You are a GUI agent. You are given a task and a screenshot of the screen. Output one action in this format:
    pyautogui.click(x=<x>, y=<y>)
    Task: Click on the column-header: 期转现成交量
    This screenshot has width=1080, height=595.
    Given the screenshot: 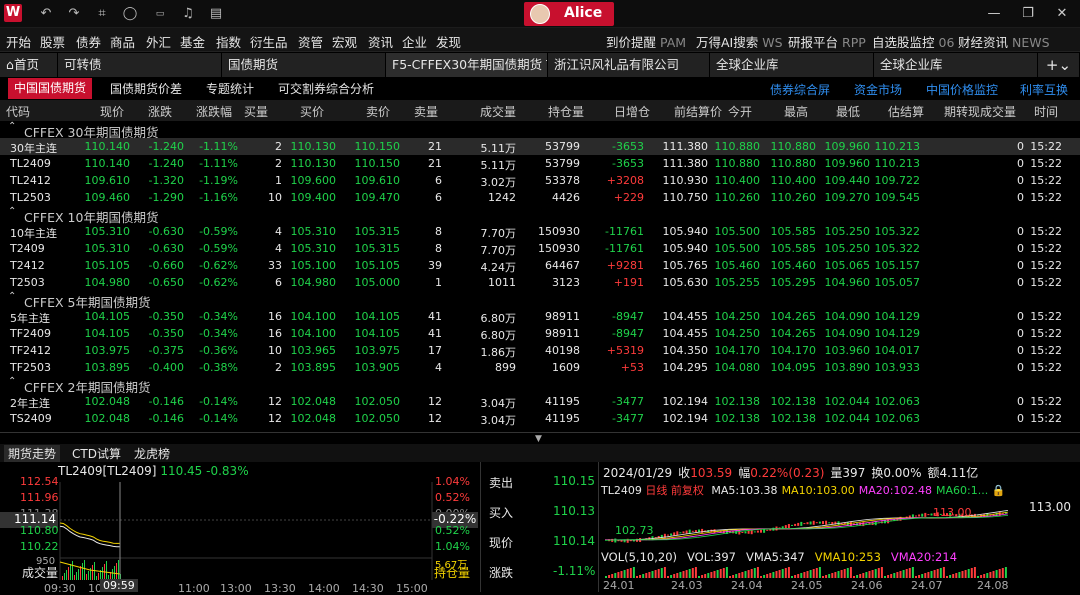 What is the action you would take?
    pyautogui.click(x=980, y=111)
    